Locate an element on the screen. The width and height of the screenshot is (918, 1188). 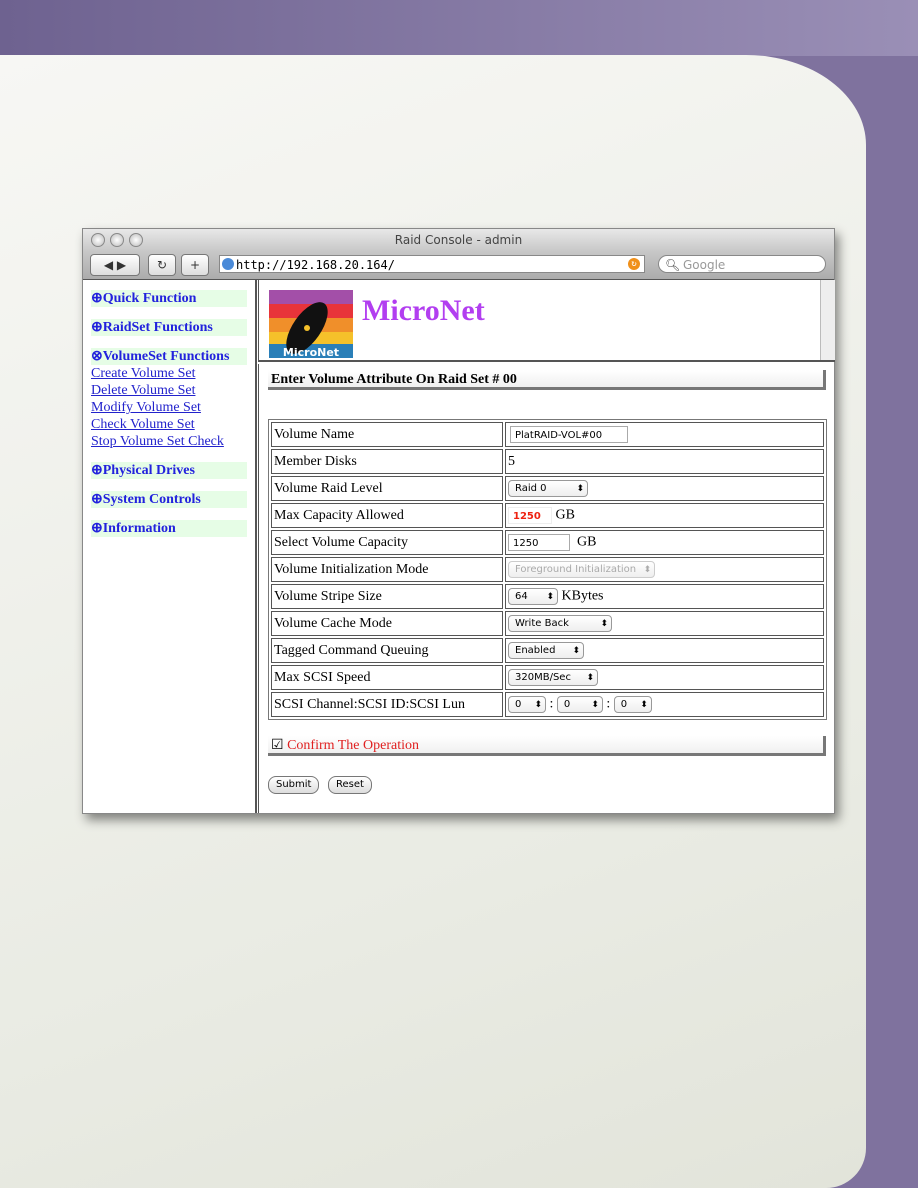
volume-name-input: PlatRAID-VOL#00 is located at coordinates (569, 434).